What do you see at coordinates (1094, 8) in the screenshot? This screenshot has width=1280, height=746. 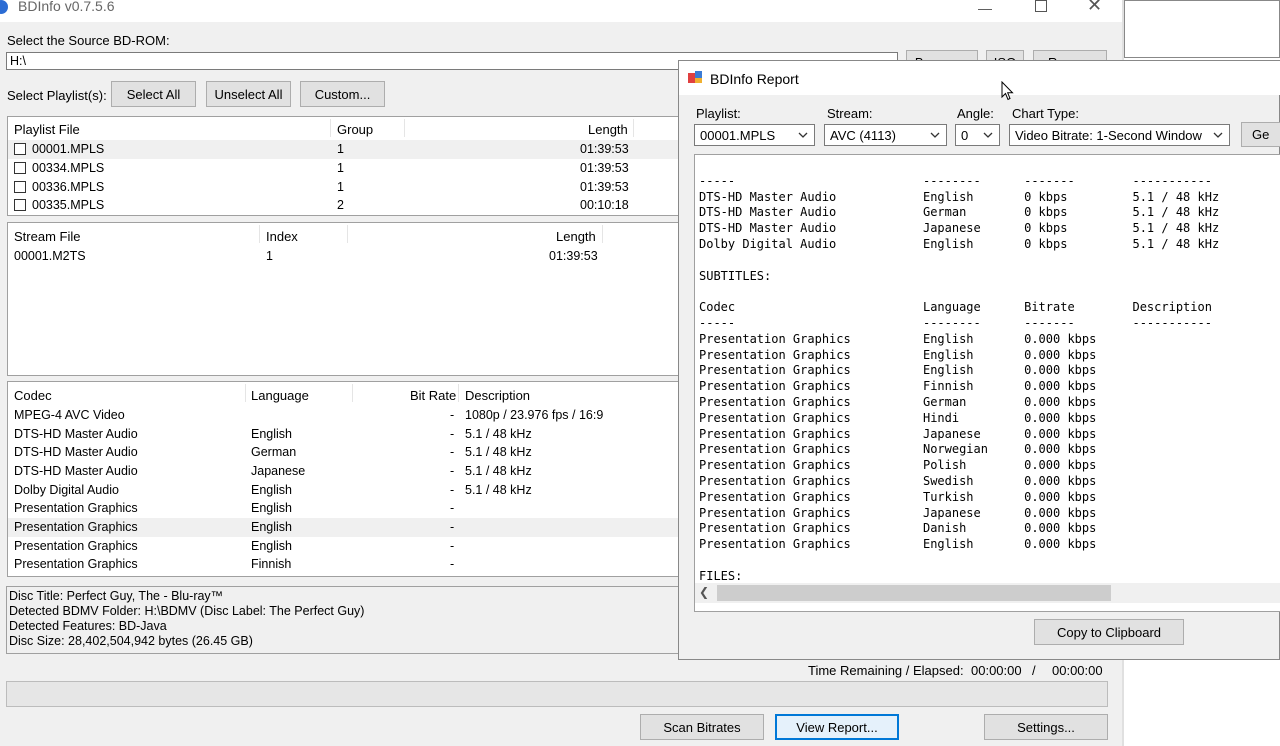 I see `close-icon: ✕` at bounding box center [1094, 8].